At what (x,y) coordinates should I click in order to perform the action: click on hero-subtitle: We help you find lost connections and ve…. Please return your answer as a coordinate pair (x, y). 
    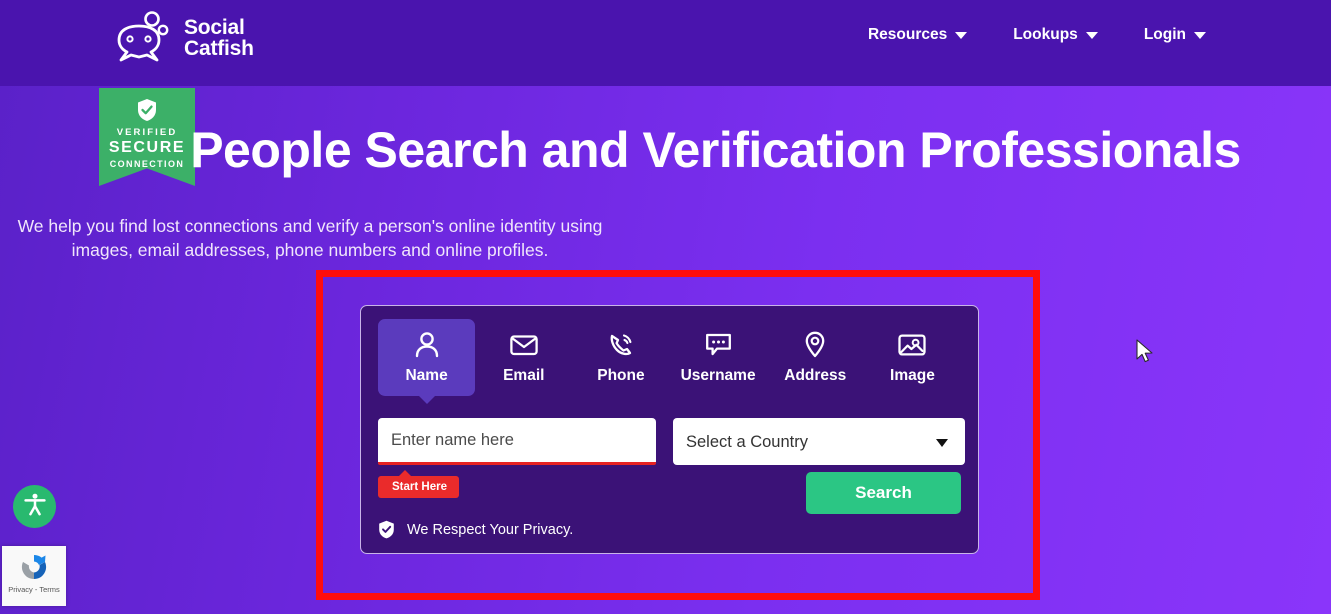
    Looking at the image, I should click on (310, 238).